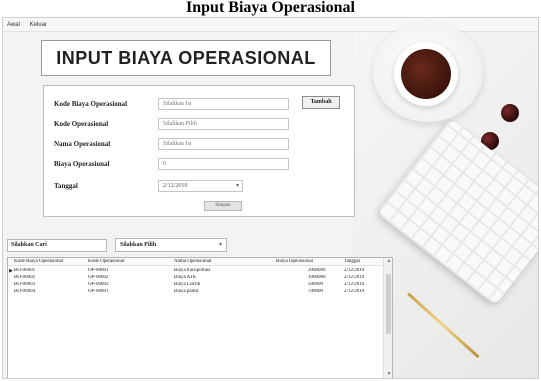 This screenshot has width=541, height=381. I want to click on menu-item-keluar: Keluar, so click(38, 25).